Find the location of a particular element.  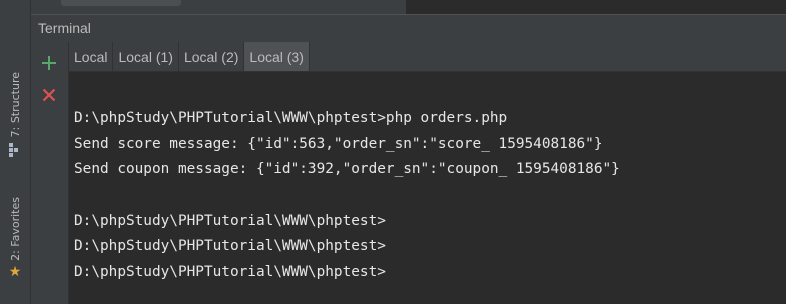

tab-label: Local is located at coordinates (91, 56).